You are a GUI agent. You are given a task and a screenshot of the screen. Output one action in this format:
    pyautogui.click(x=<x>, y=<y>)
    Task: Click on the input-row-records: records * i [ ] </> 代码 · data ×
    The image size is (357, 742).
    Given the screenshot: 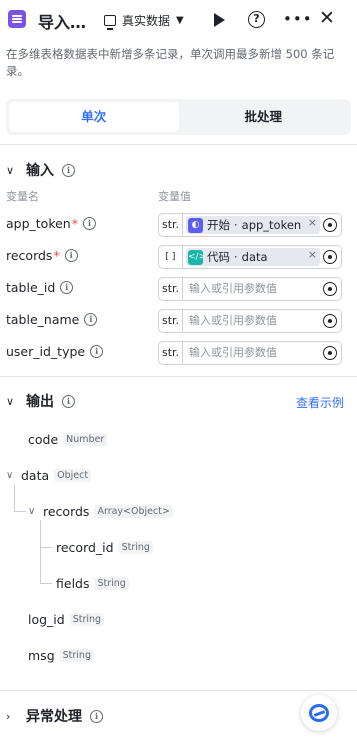 What is the action you would take?
    pyautogui.click(x=178, y=257)
    